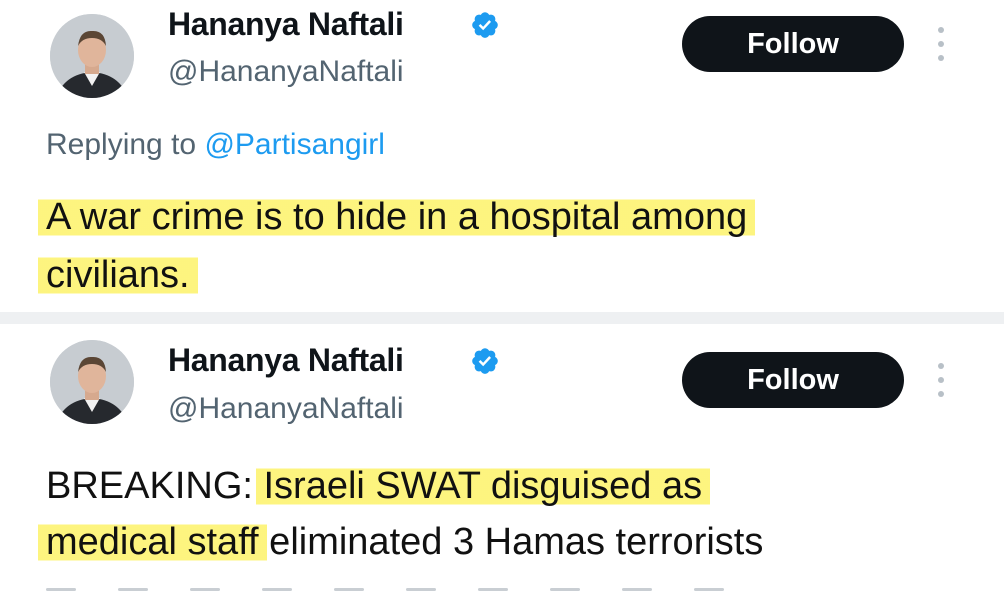 Image resolution: width=1004 pixels, height=597 pixels. Describe the element at coordinates (294, 144) in the screenshot. I see `reply-mention-link: @Partisangirl` at that location.